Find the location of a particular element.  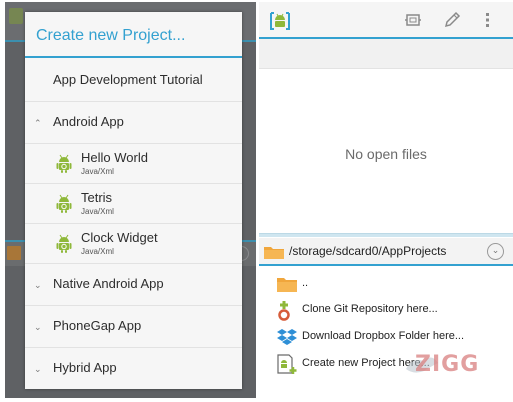

dimmed-logo-icon is located at coordinates (16, 16).